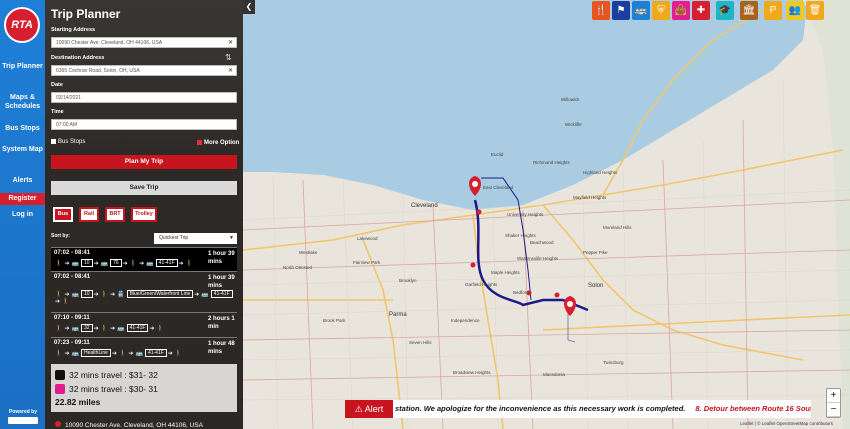 The height and width of the screenshot is (429, 850). What do you see at coordinates (53, 141) in the screenshot?
I see `checkbox-box` at bounding box center [53, 141].